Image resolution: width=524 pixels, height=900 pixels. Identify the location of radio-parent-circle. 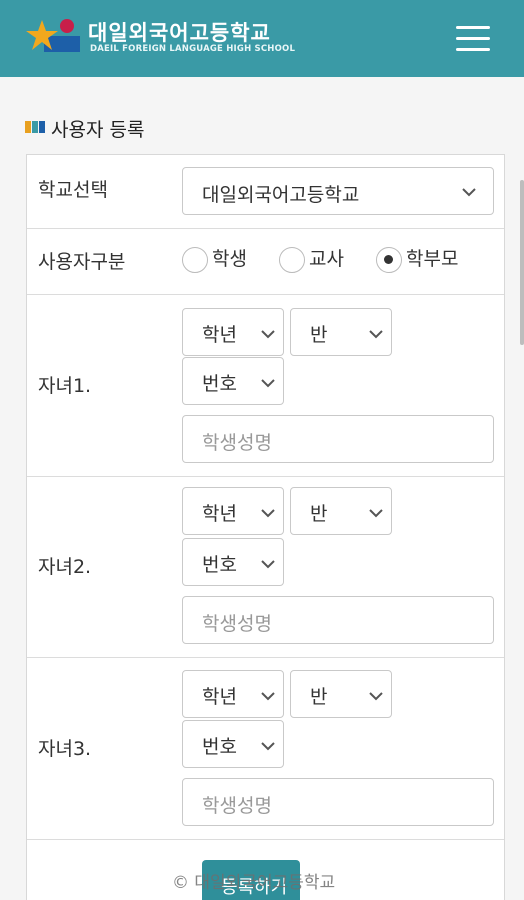
(389, 260).